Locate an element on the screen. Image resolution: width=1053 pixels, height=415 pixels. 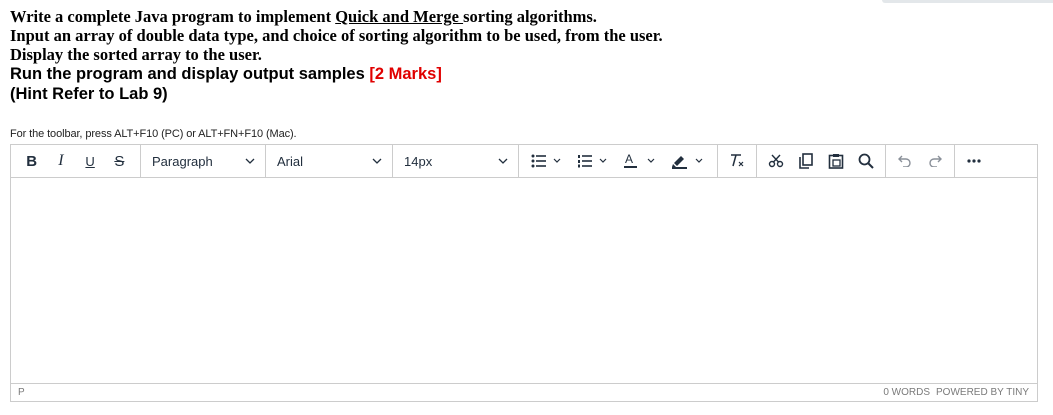
font-size-value: 14px is located at coordinates (418, 161).